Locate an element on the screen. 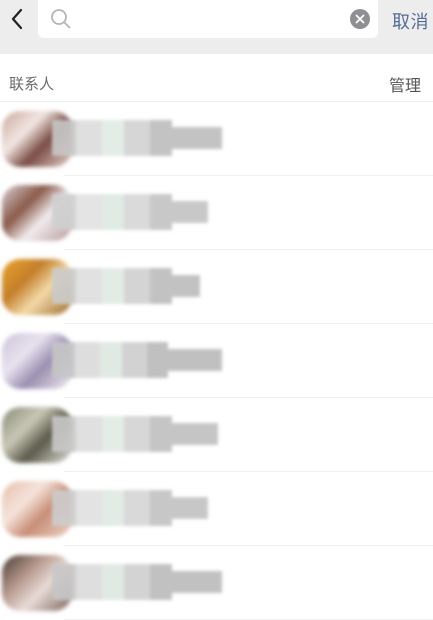 The width and height of the screenshot is (433, 620). back-button is located at coordinates (17, 19).